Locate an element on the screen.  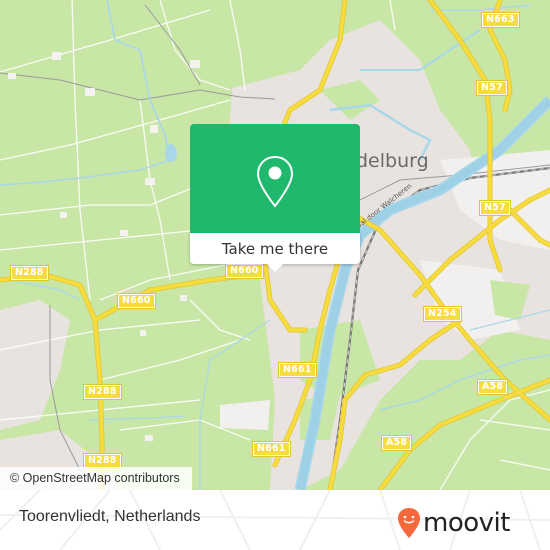
moovit-wordmark: moovit is located at coordinates (466, 523).